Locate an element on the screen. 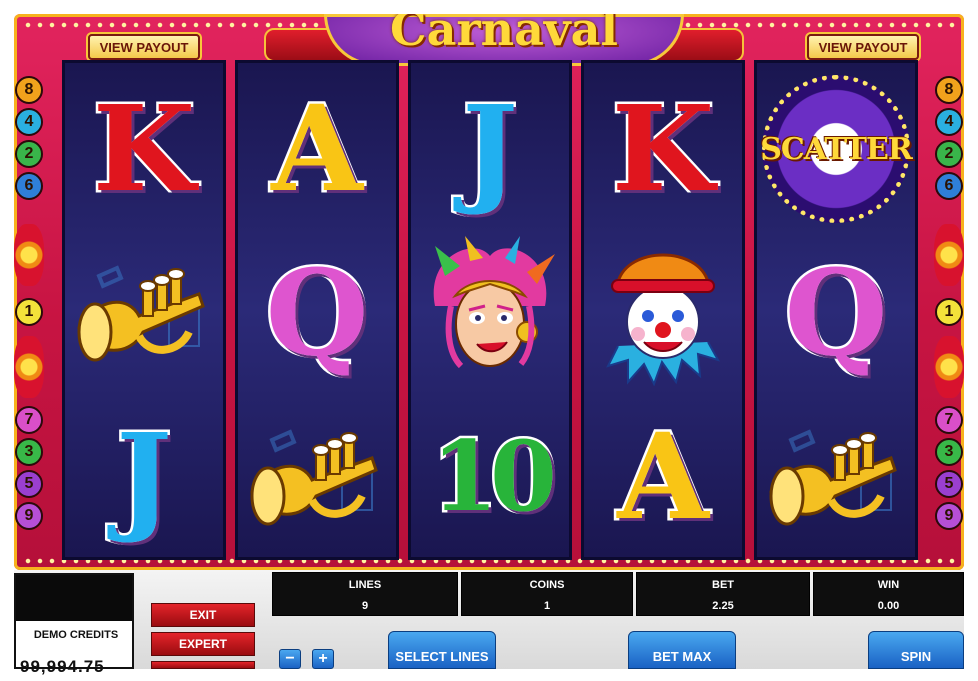 This screenshot has width=978, height=681. coins-label: COINS is located at coordinates (547, 585).